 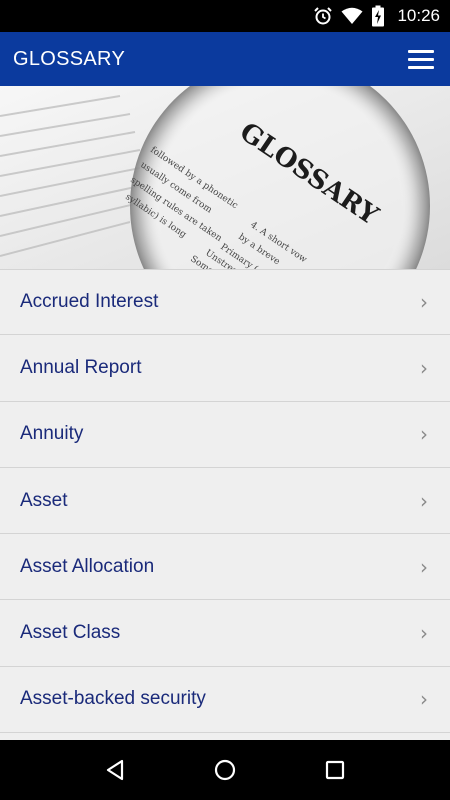 I want to click on back-icon, so click(x=115, y=770).